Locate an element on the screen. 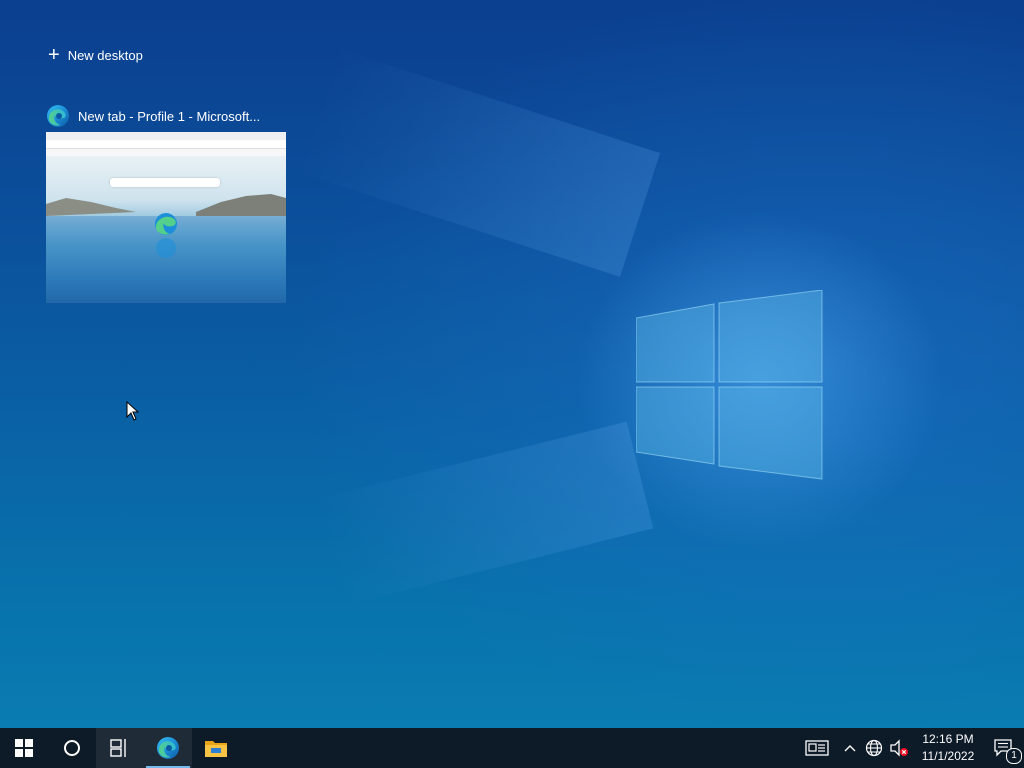 Image resolution: width=1024 pixels, height=768 pixels. clock: 12:16 PM 11/1/2022 is located at coordinates (948, 748).